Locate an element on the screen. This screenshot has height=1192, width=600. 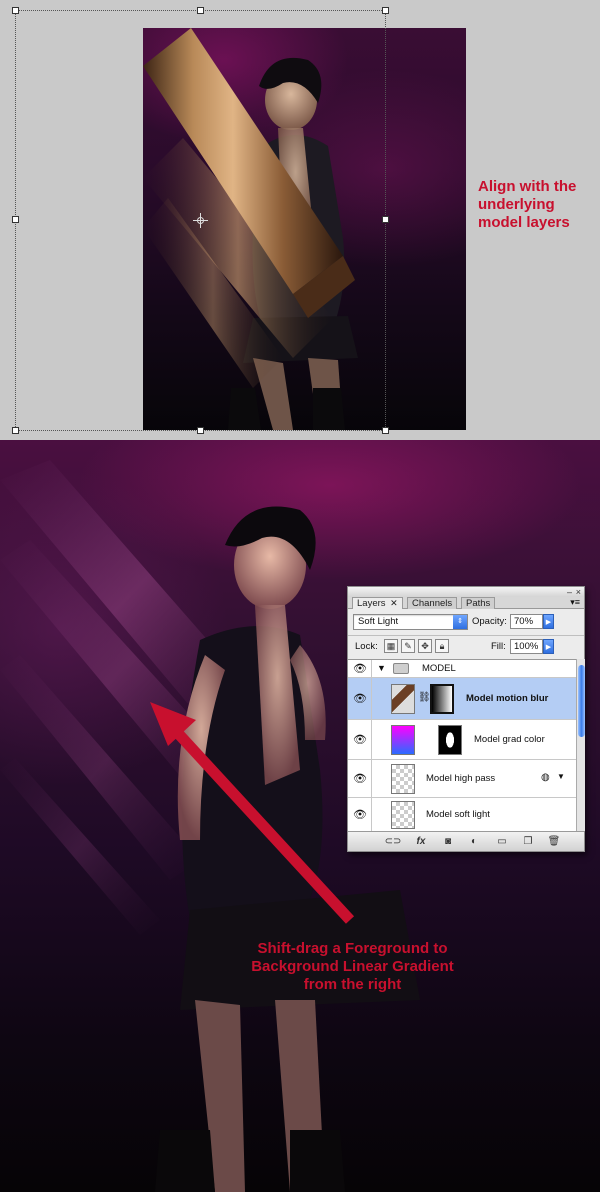
tab-channels-label: Channels is located at coordinates (432, 603).